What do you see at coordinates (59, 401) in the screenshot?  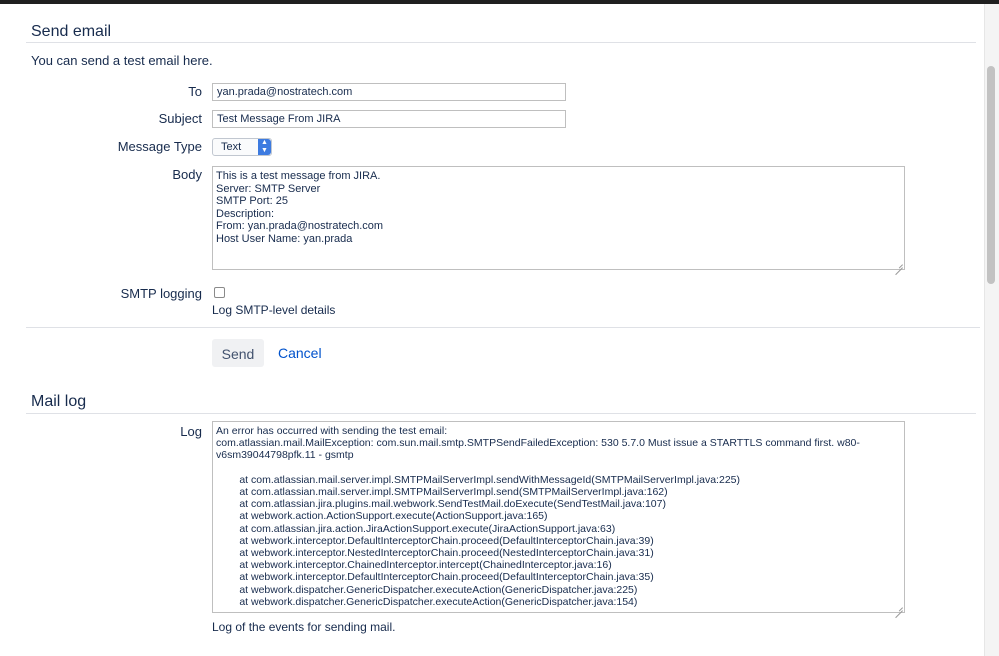 I see `mail-log-heading: Mail log` at bounding box center [59, 401].